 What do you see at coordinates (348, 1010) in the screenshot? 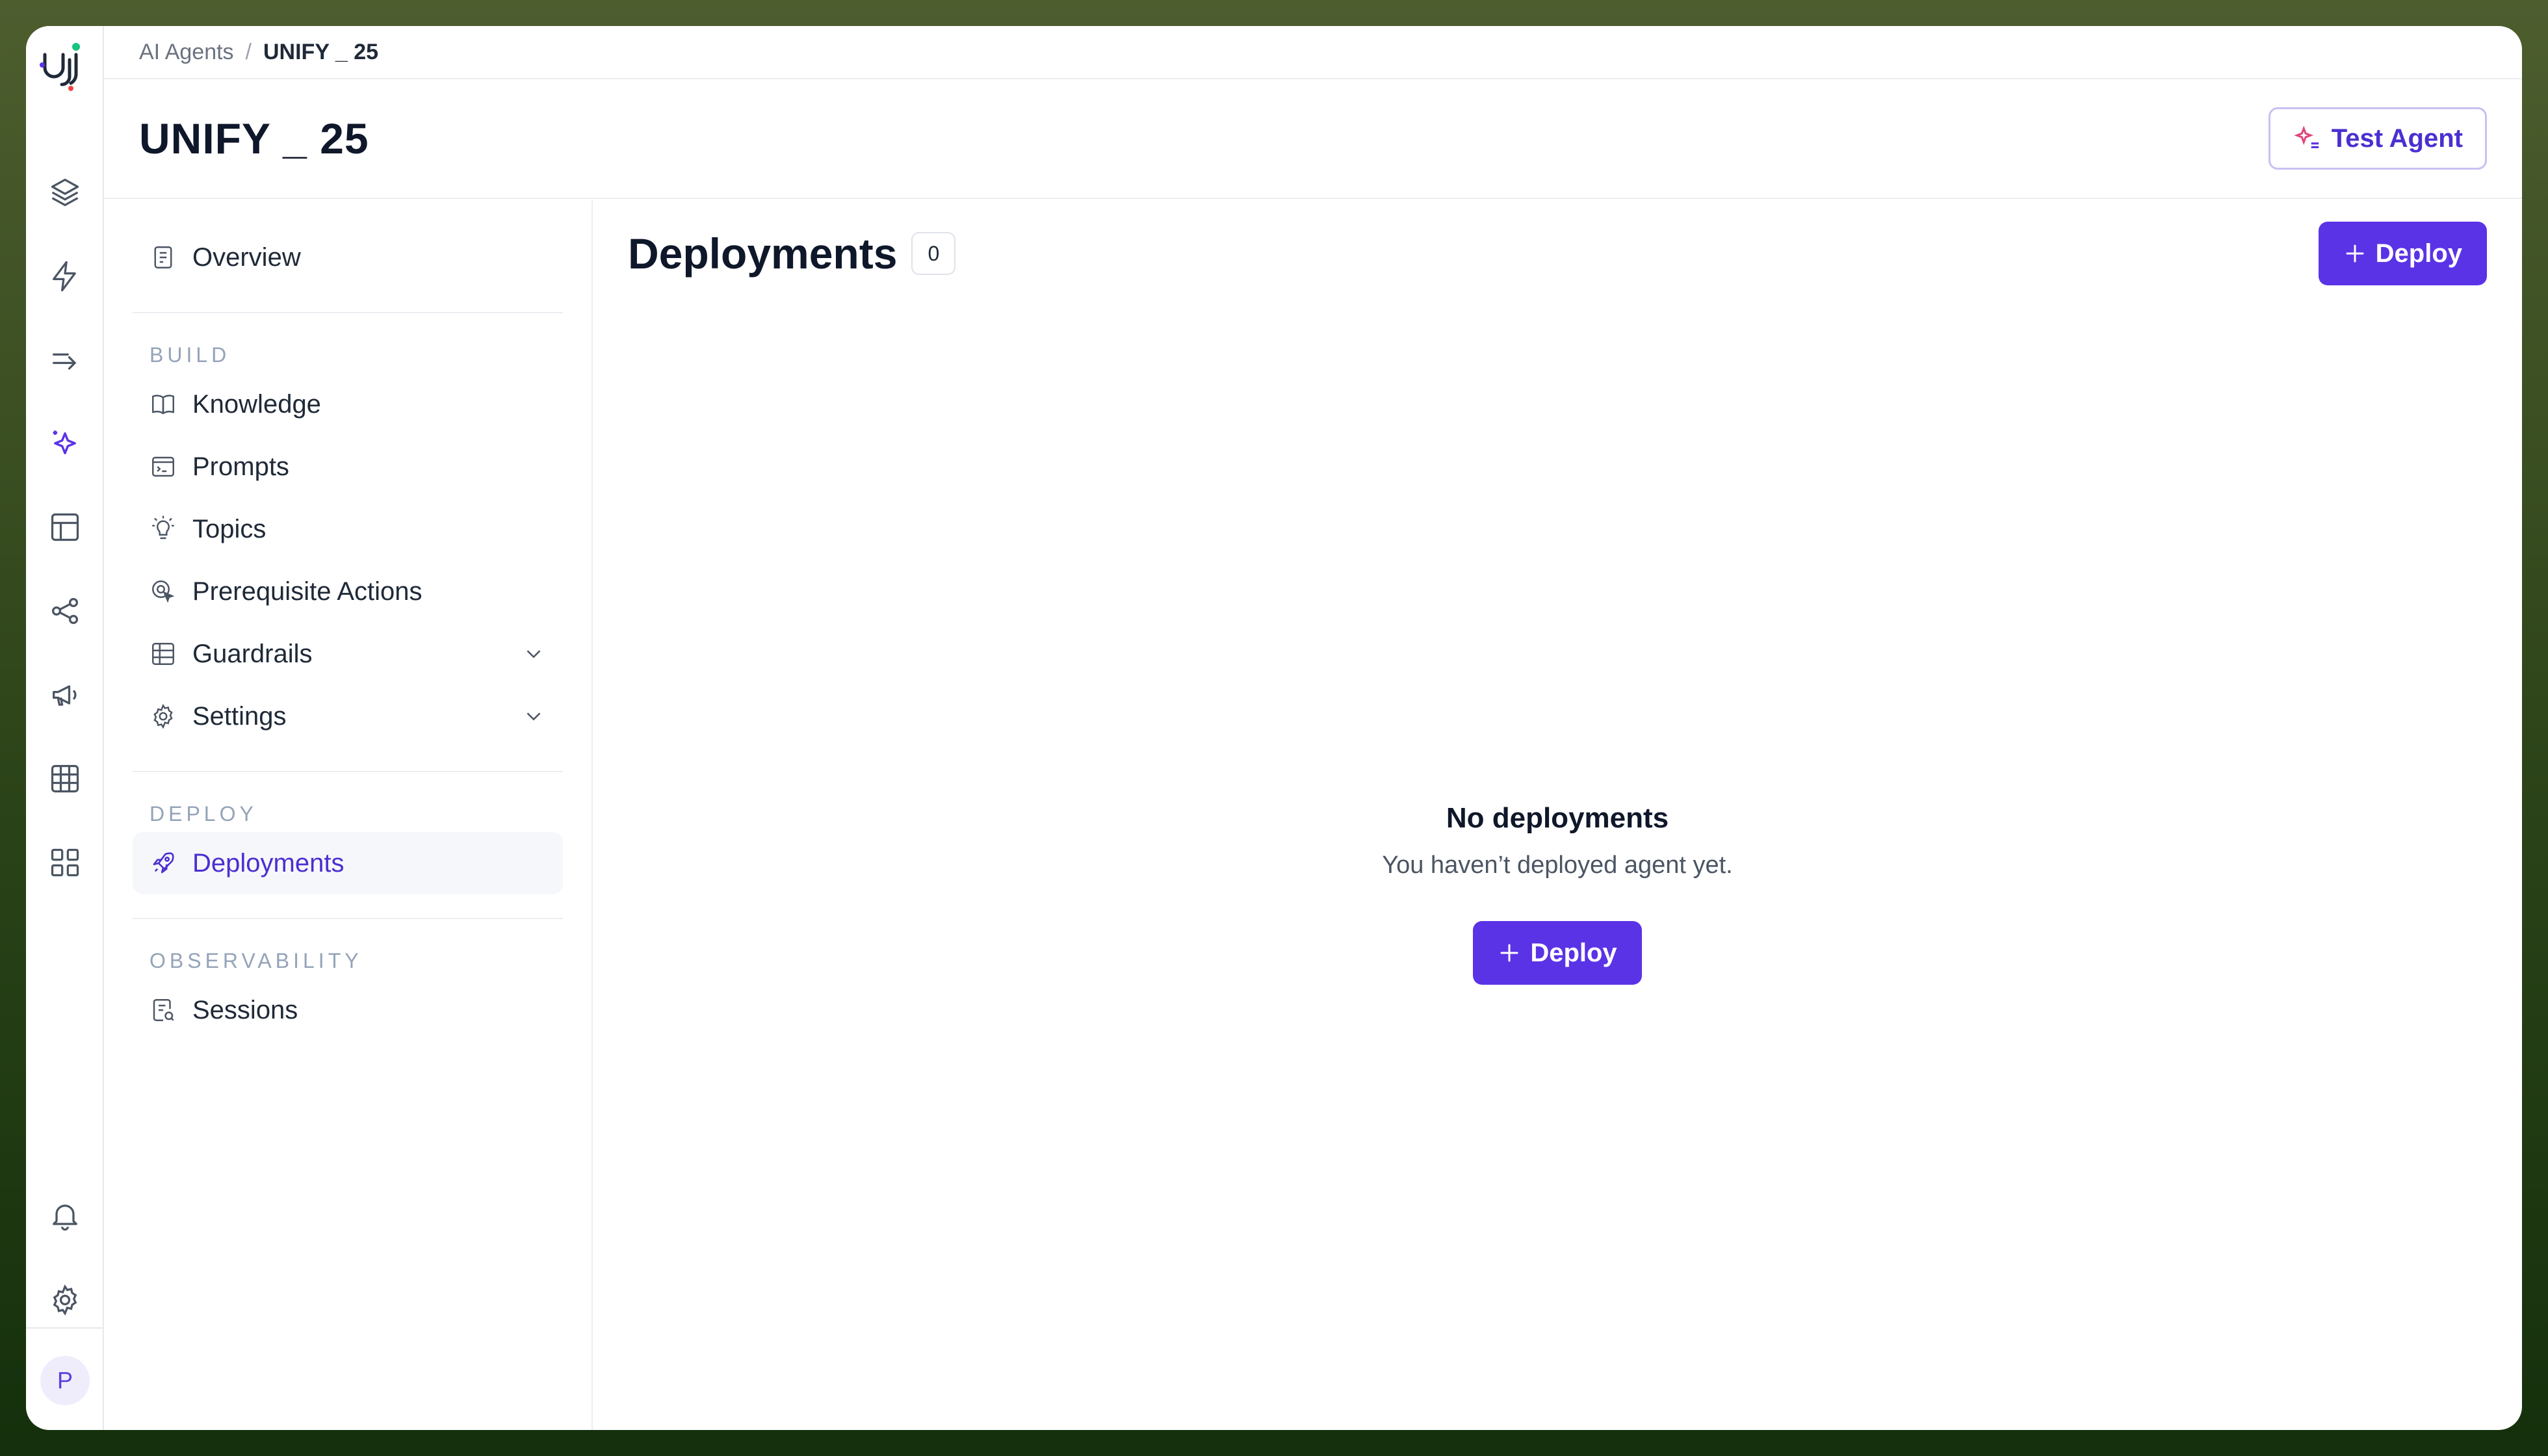
I see `sidebar-item-sessions: Sessions` at bounding box center [348, 1010].